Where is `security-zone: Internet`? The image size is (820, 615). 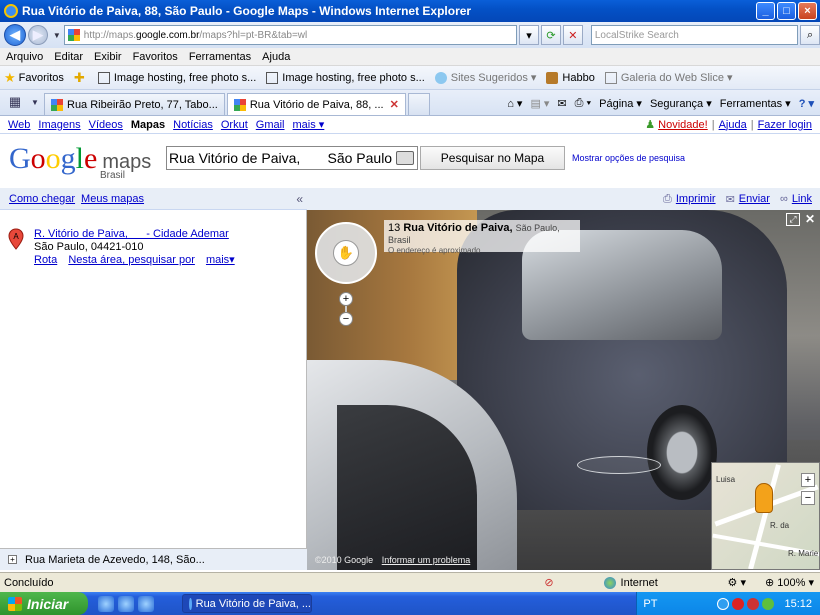 security-zone: Internet is located at coordinates (663, 582).